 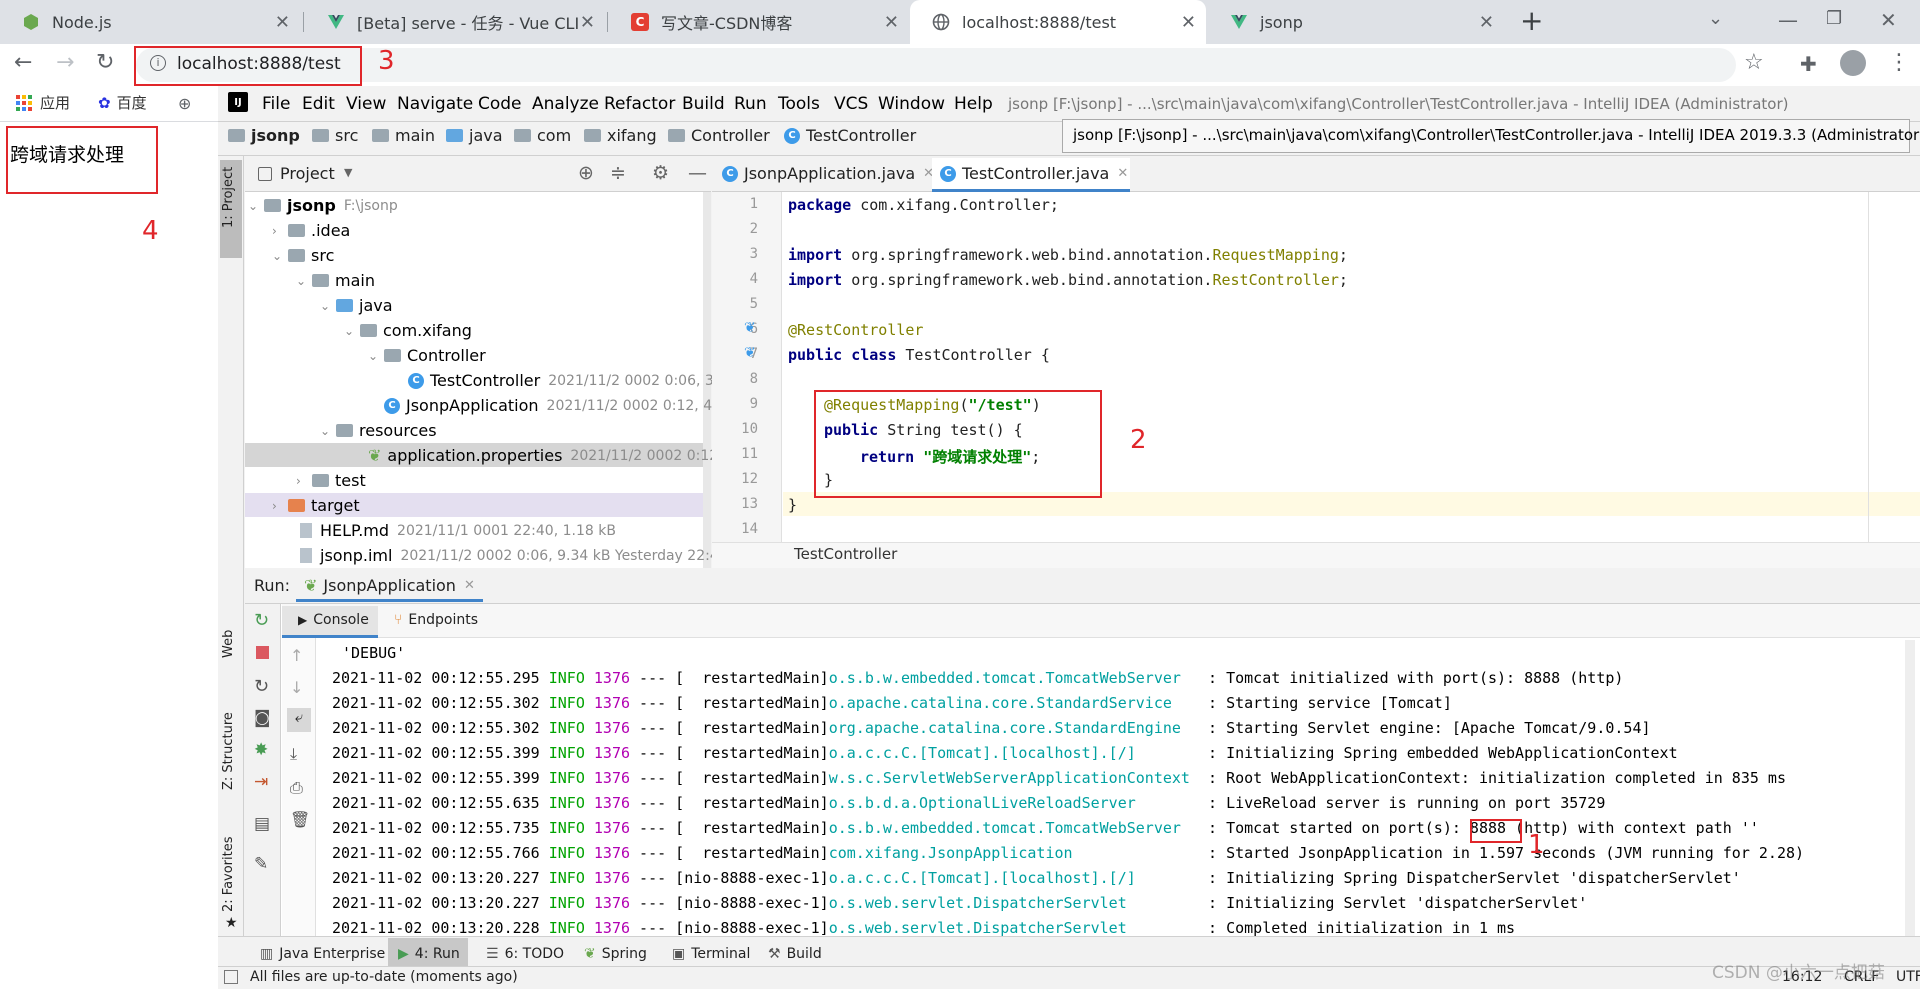 What do you see at coordinates (307, 173) in the screenshot?
I see `project-view-selector: Project` at bounding box center [307, 173].